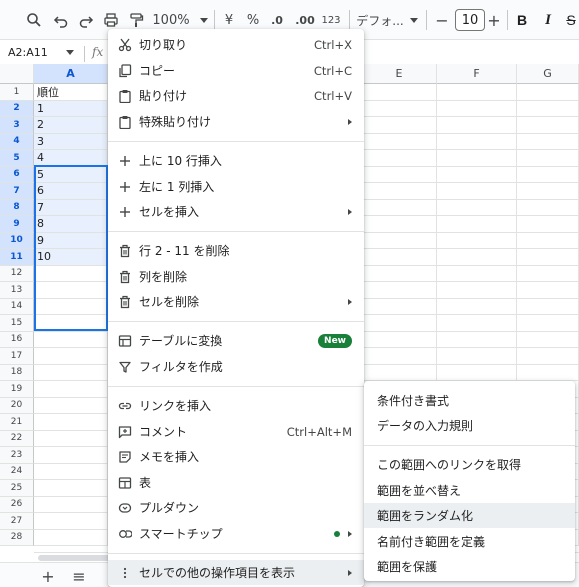 The width and height of the screenshot is (579, 587). What do you see at coordinates (71, 92) in the screenshot?
I see `cell-a: 順位` at bounding box center [71, 92].